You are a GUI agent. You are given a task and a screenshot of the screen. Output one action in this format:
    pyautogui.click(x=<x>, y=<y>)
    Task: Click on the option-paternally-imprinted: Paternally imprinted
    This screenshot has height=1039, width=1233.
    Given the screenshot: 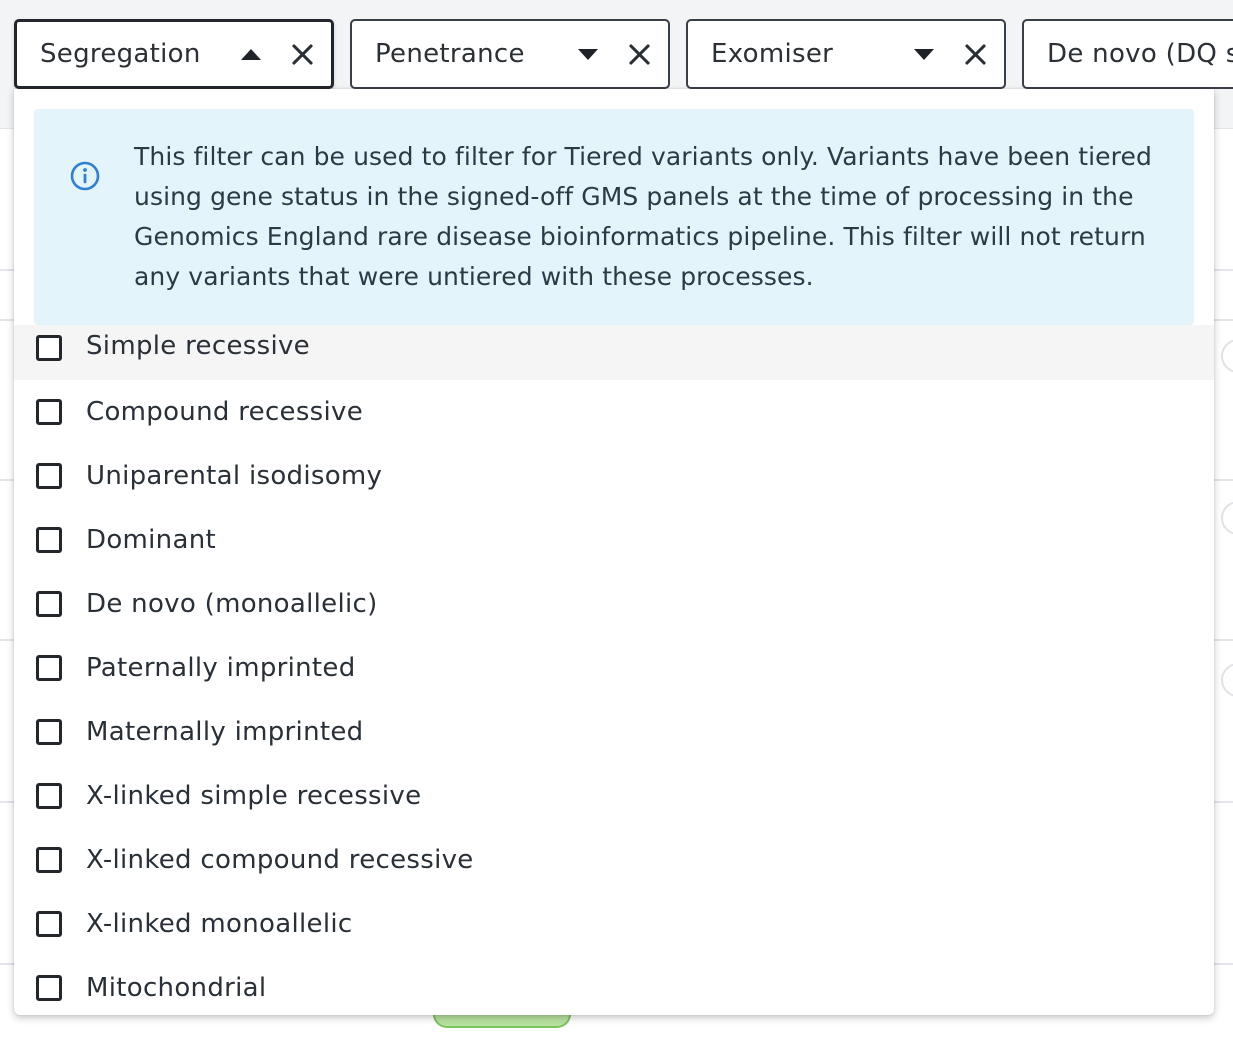 What is the action you would take?
    pyautogui.click(x=614, y=668)
    